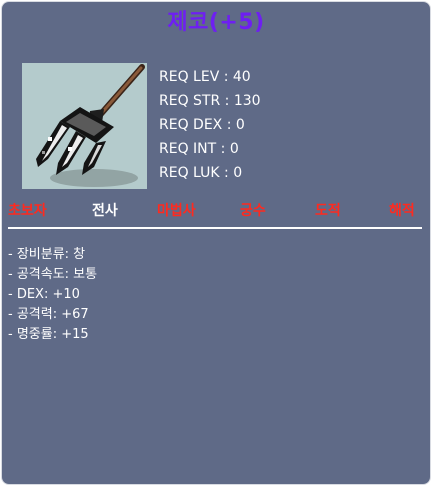  What do you see at coordinates (215, 228) in the screenshot?
I see `divider` at bounding box center [215, 228].